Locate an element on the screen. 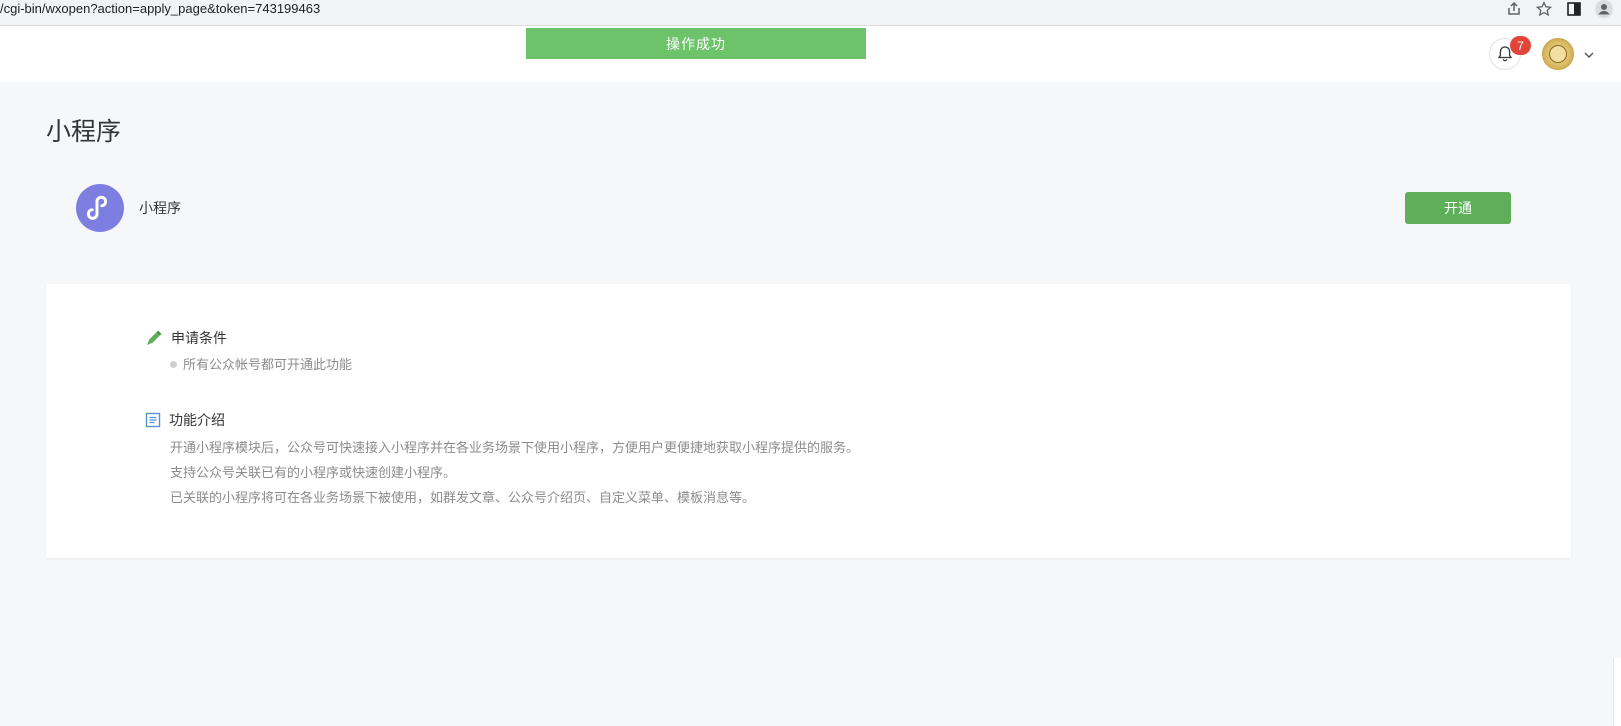 Image resolution: width=1621 pixels, height=726 pixels. intro-line-2: 支持公众号关联已有的小程序或快速创建小程序。 is located at coordinates (313, 473).